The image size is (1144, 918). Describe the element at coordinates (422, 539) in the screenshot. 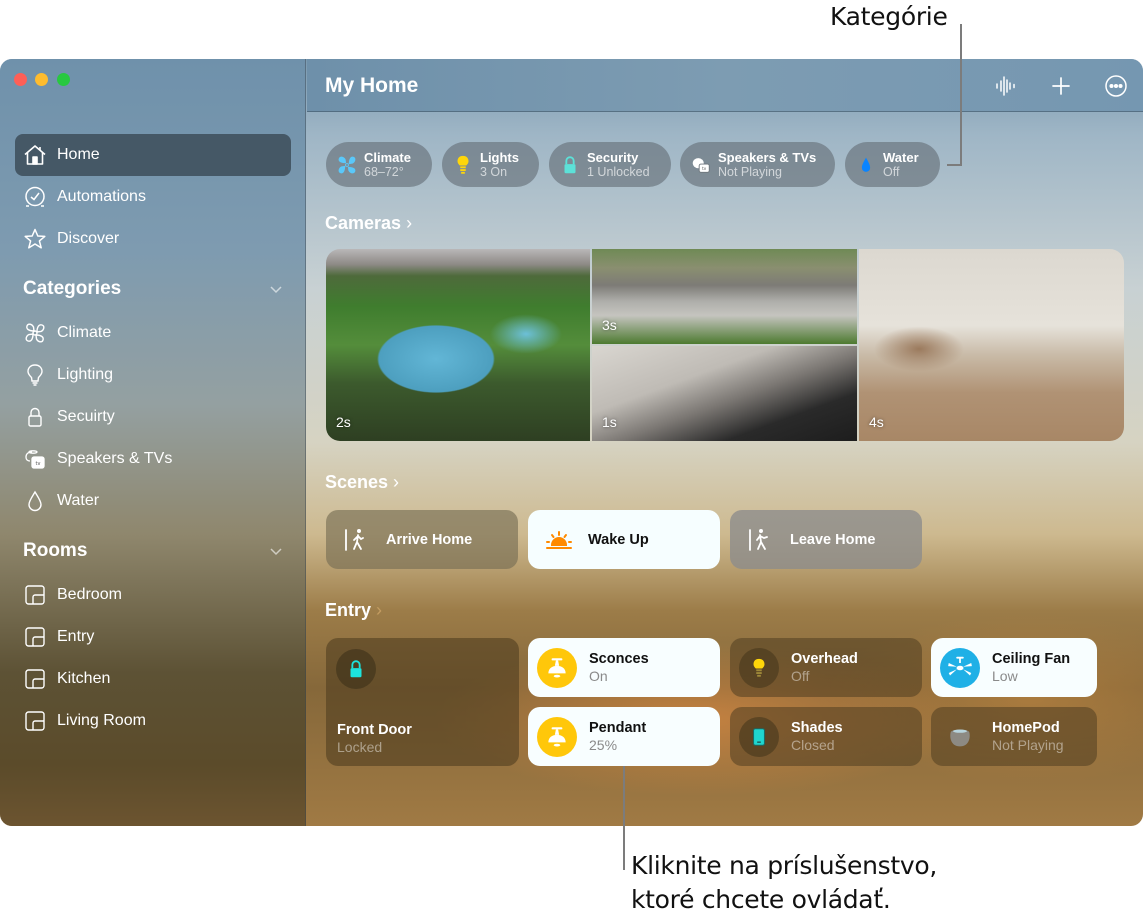

I see `scene-arrive-home: Arrive Home` at that location.